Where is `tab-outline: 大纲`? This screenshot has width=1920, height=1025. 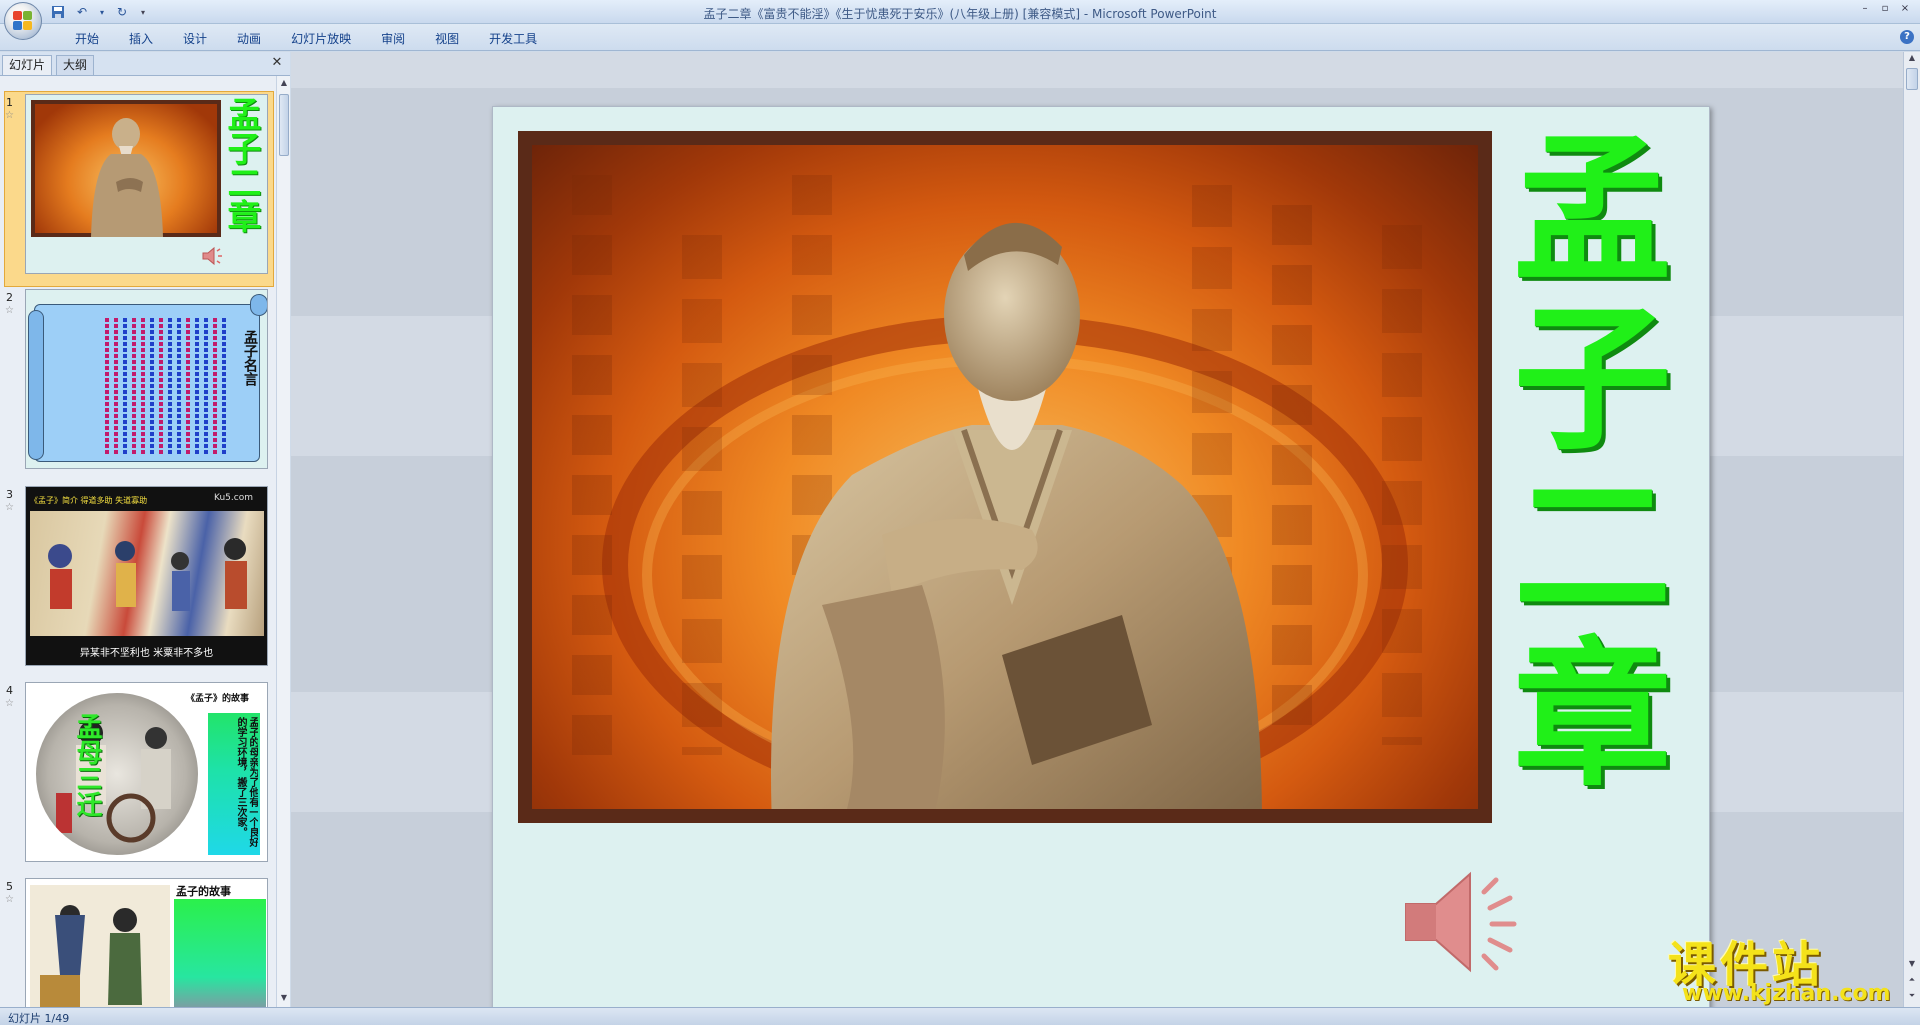 tab-outline: 大纲 is located at coordinates (75, 65).